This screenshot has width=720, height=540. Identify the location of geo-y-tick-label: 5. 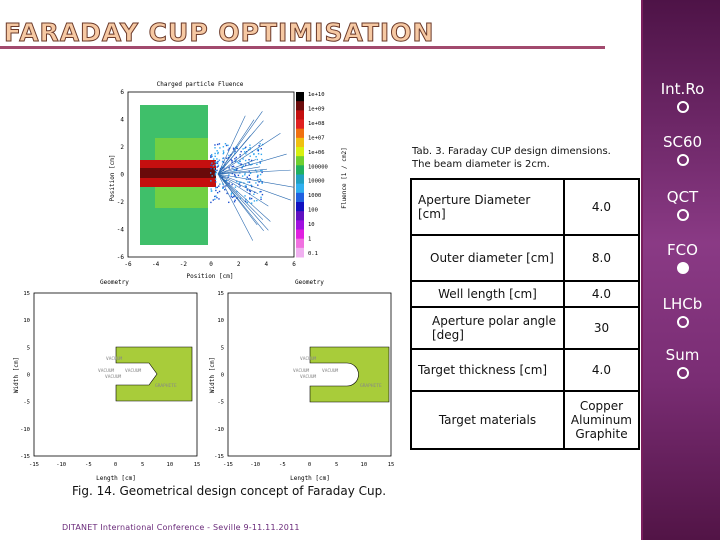
(28, 348).